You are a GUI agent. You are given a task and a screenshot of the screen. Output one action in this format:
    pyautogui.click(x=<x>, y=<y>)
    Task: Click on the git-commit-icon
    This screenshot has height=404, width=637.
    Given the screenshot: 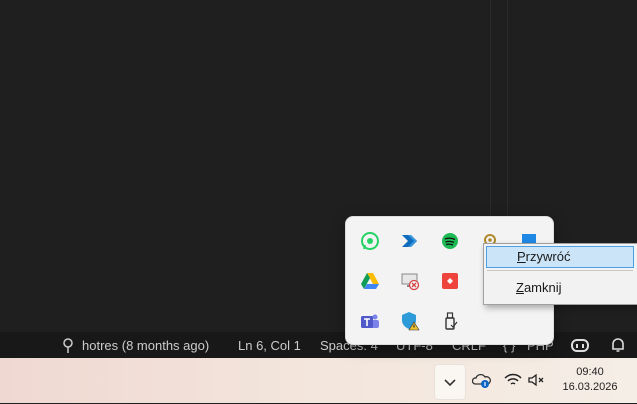 What is the action you would take?
    pyautogui.click(x=68, y=345)
    